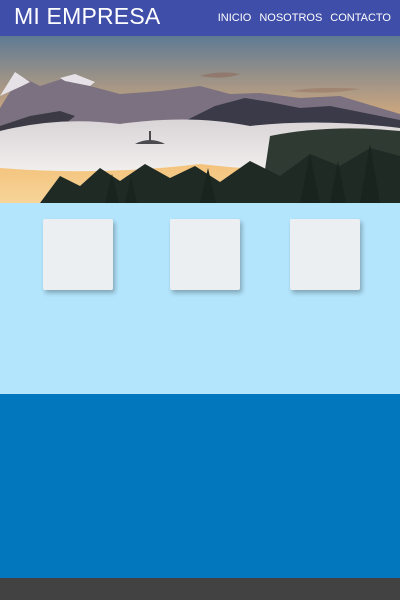  What do you see at coordinates (200, 589) in the screenshot?
I see `footer` at bounding box center [200, 589].